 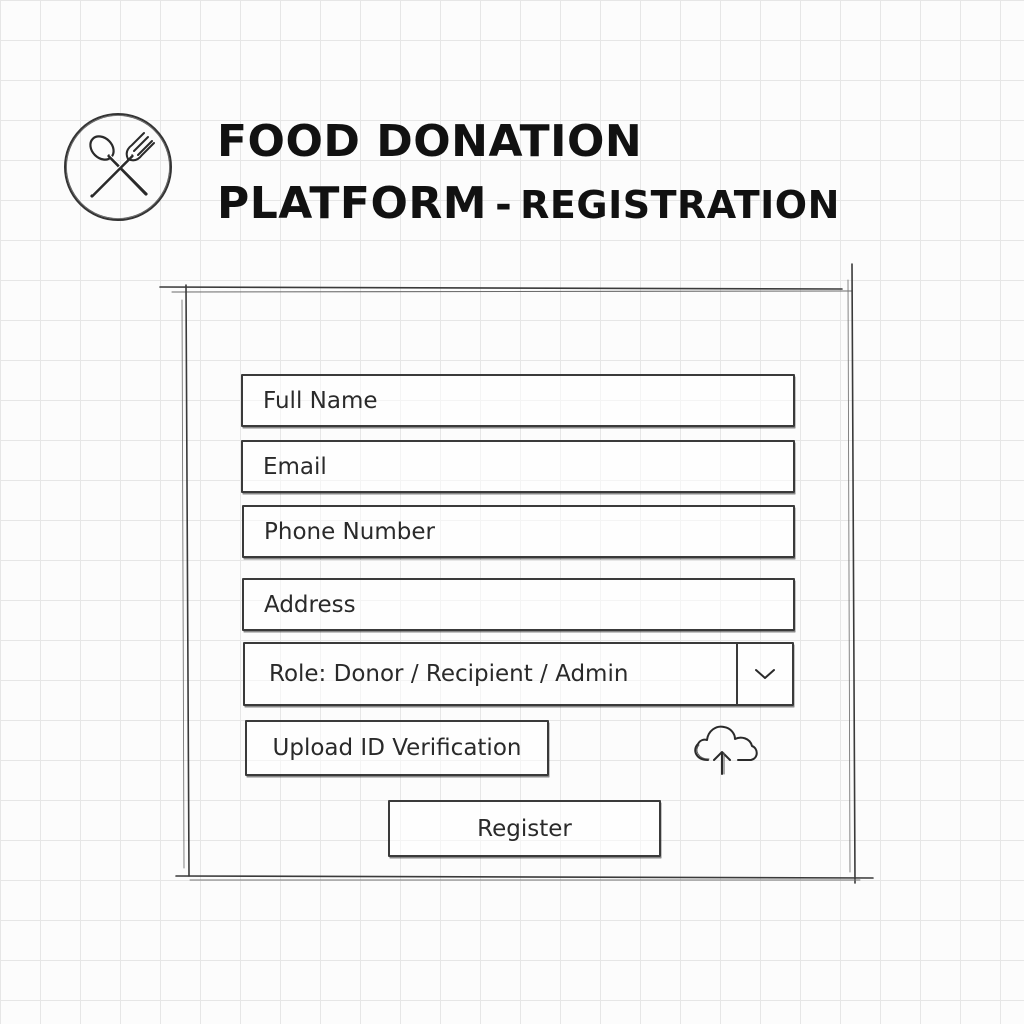 I want to click on page-title: FOOD DONATION PLATFORM - REGISTRATION, so click(x=577, y=174).